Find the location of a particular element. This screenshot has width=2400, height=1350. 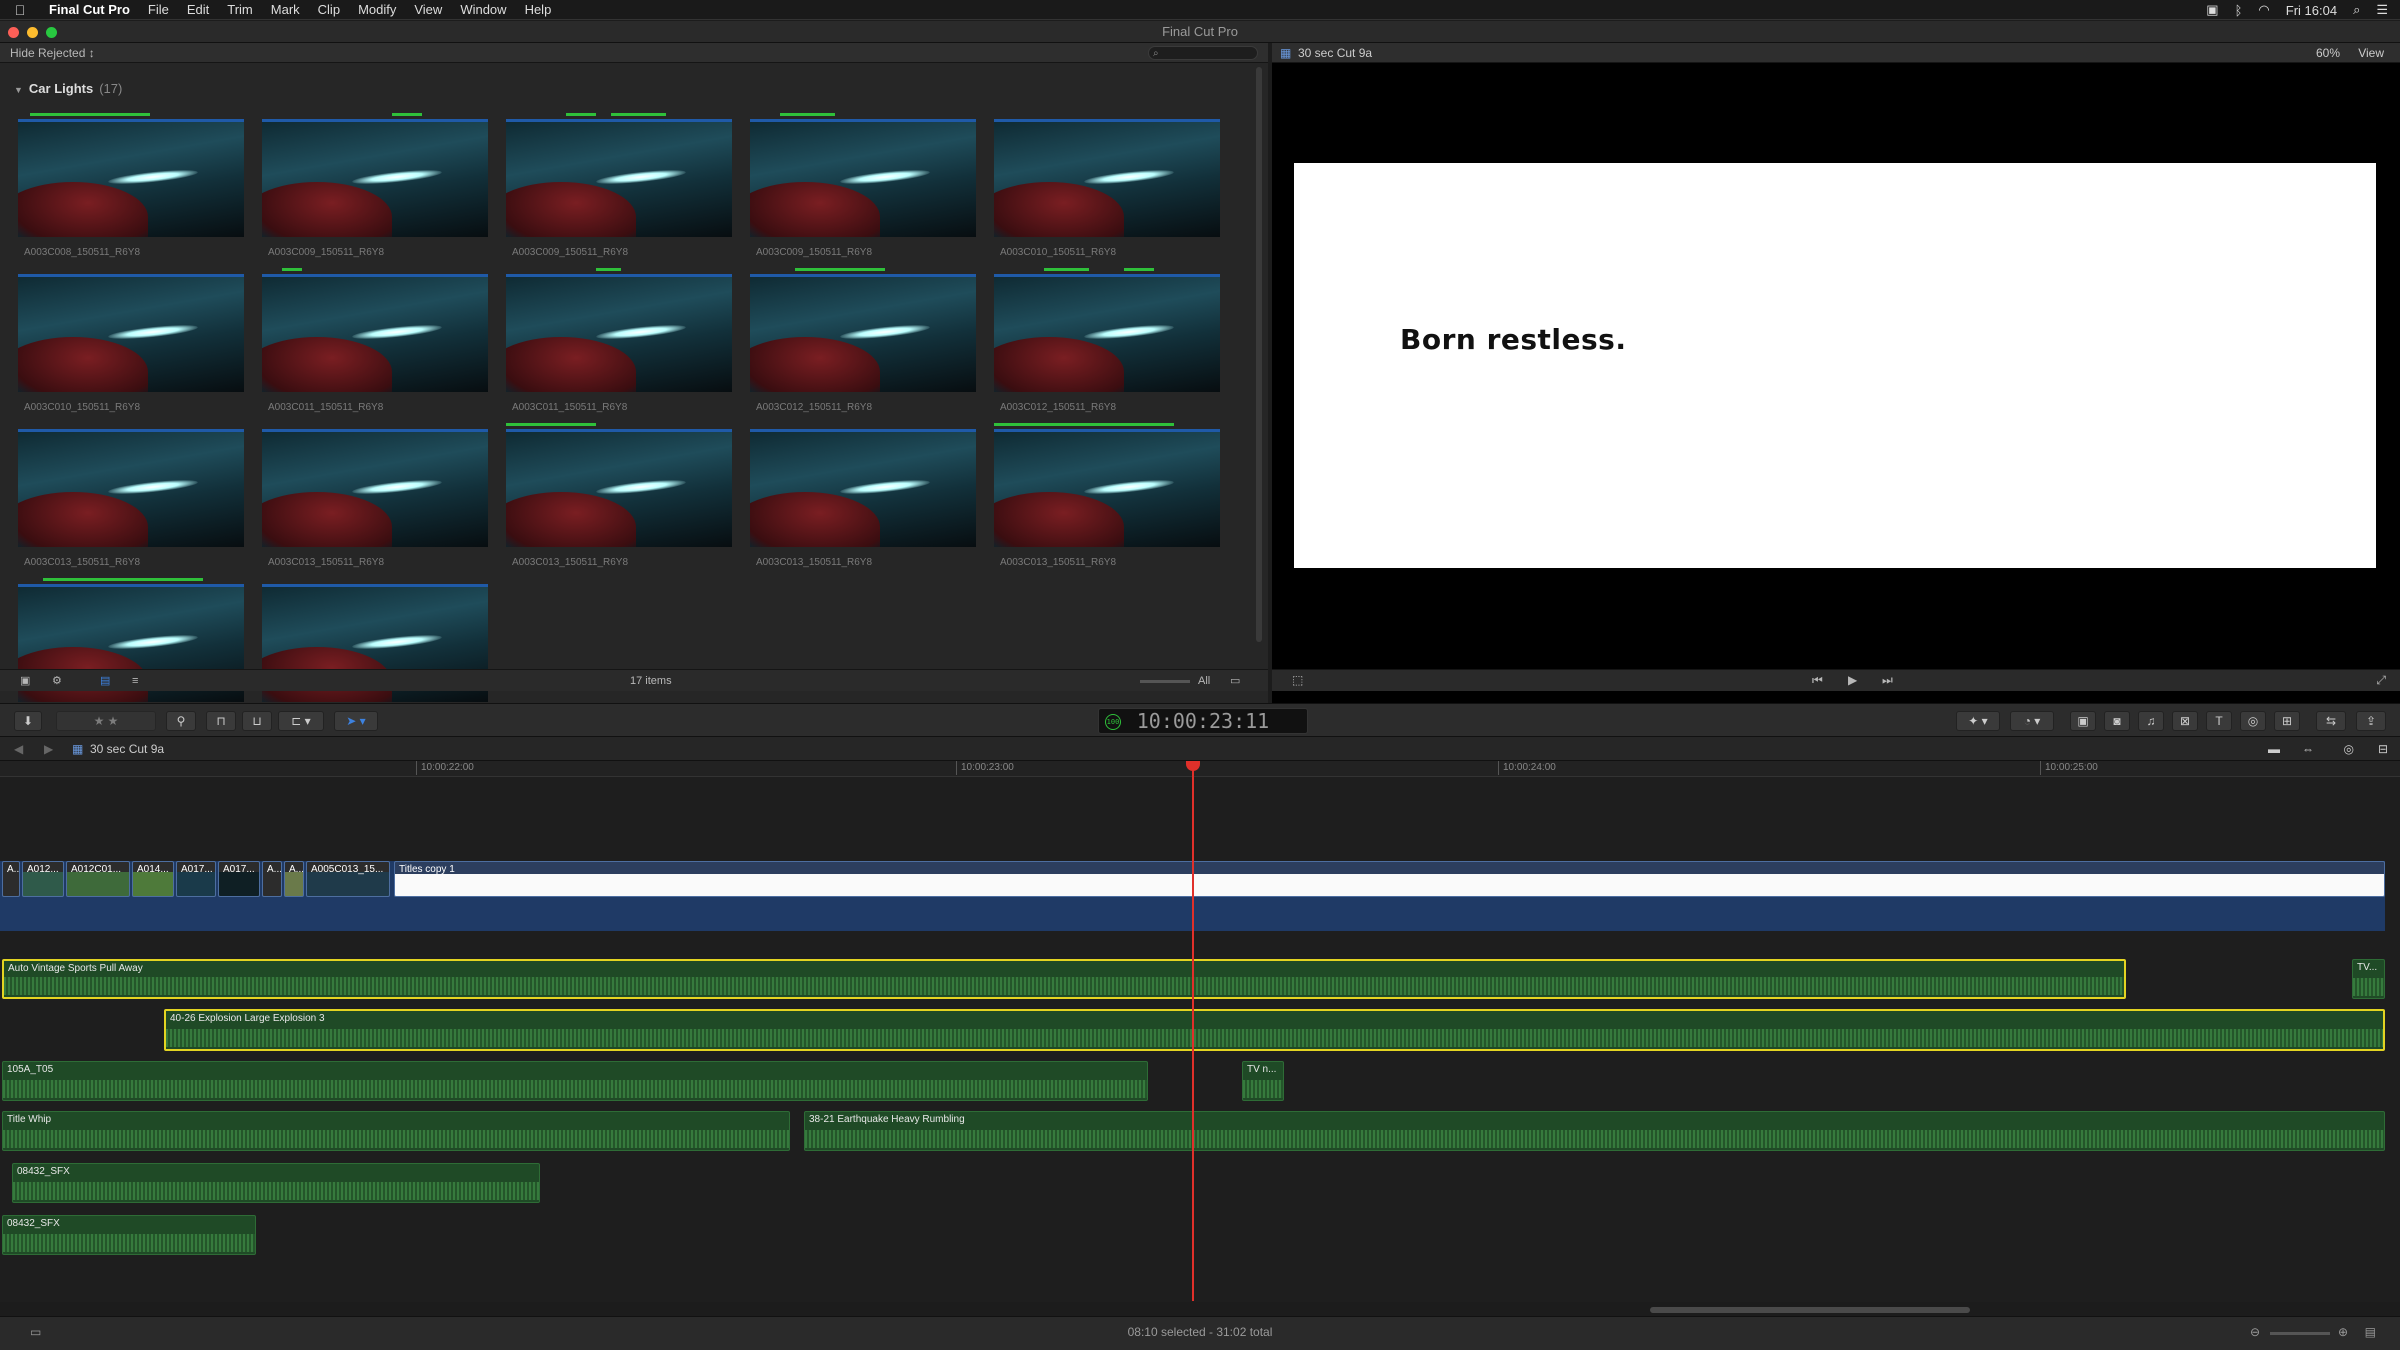

append-clip-icon: ⊏ ▾ is located at coordinates (301, 721).